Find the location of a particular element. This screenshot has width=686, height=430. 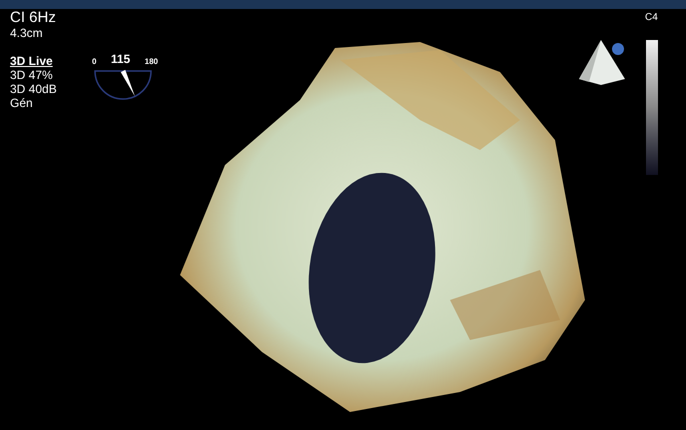

setting-text: 3D 47% is located at coordinates (31, 75).